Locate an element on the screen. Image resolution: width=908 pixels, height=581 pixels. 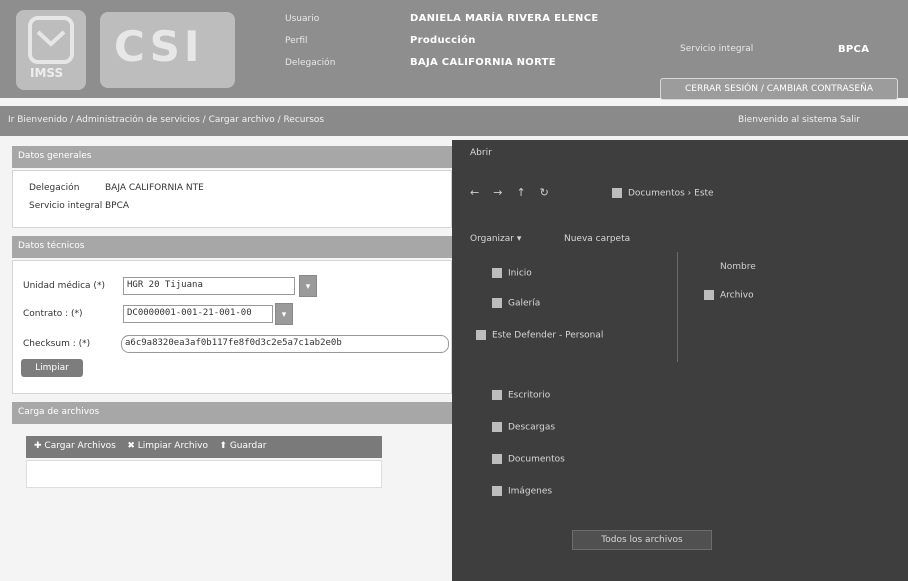
csi-logo: CSI is located at coordinates (167, 50).